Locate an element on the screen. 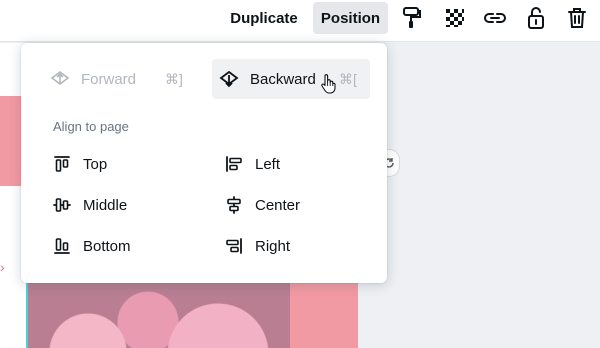 The width and height of the screenshot is (600, 348). position-button: Position is located at coordinates (350, 18).